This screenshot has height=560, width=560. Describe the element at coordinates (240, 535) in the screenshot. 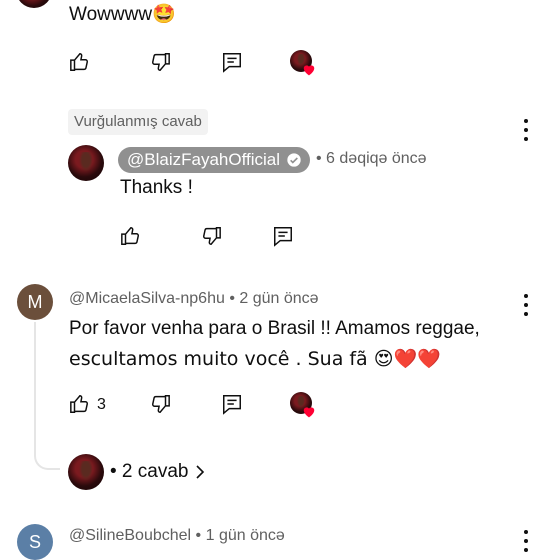

I see `comment-timestamp-siline: • 1 gün öncə` at that location.